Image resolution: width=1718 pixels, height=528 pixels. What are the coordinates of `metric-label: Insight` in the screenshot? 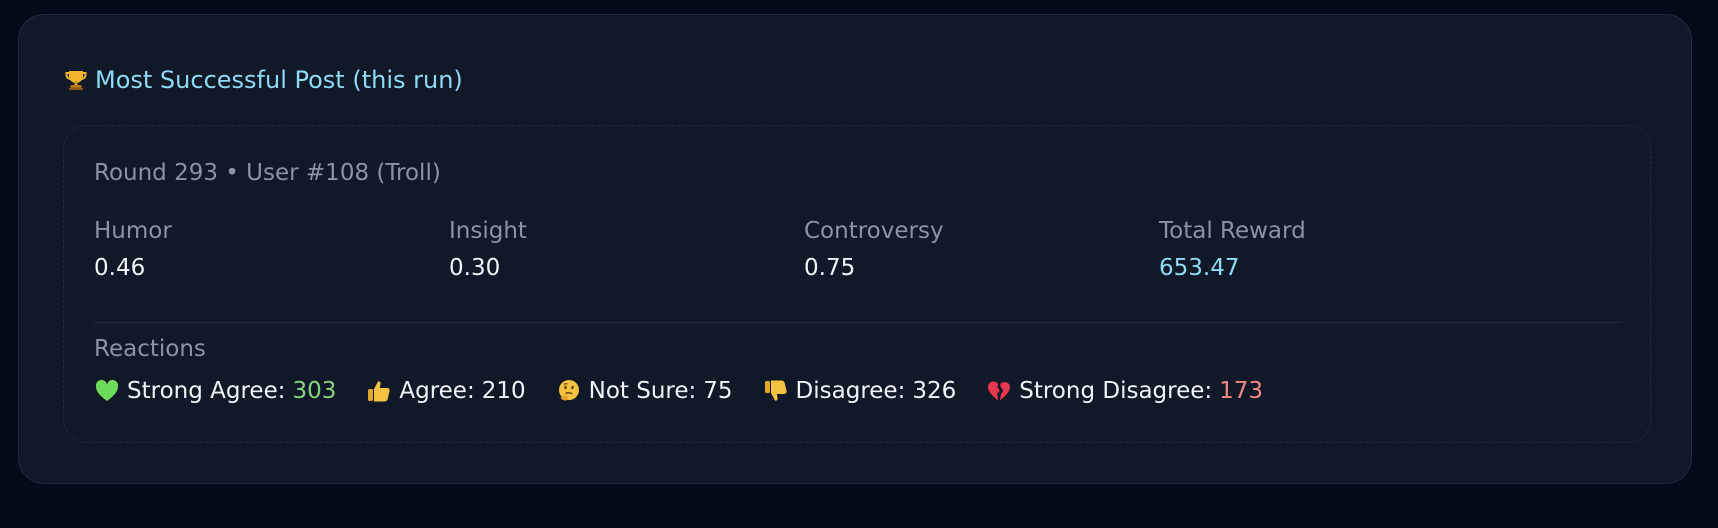 It's located at (488, 231).